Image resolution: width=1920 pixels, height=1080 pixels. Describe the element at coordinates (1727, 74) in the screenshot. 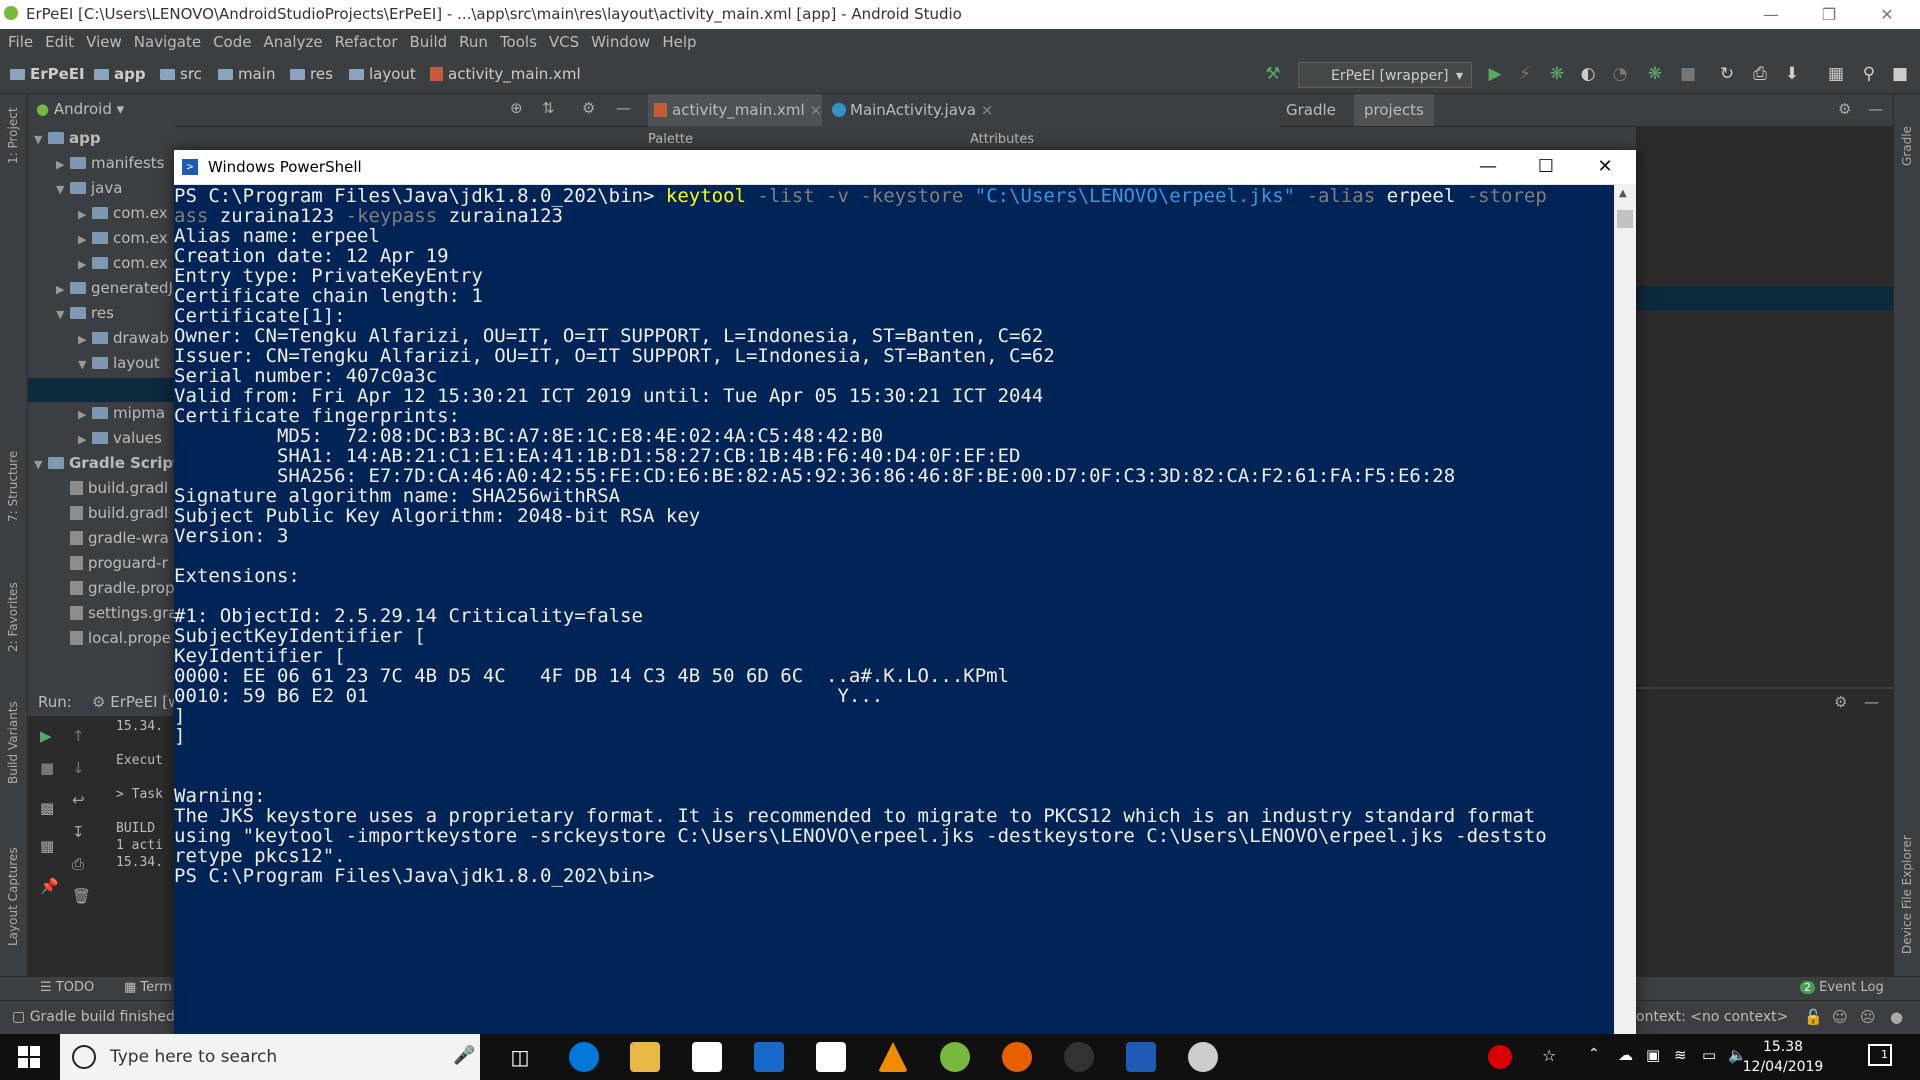

I see `sync-gradle-icon: ↻` at that location.